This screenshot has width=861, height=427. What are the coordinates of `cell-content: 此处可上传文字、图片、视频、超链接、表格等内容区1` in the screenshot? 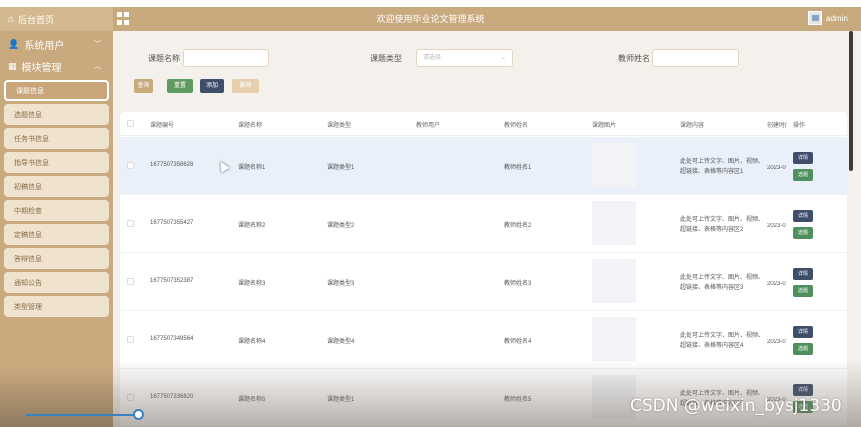 It's located at (722, 167).